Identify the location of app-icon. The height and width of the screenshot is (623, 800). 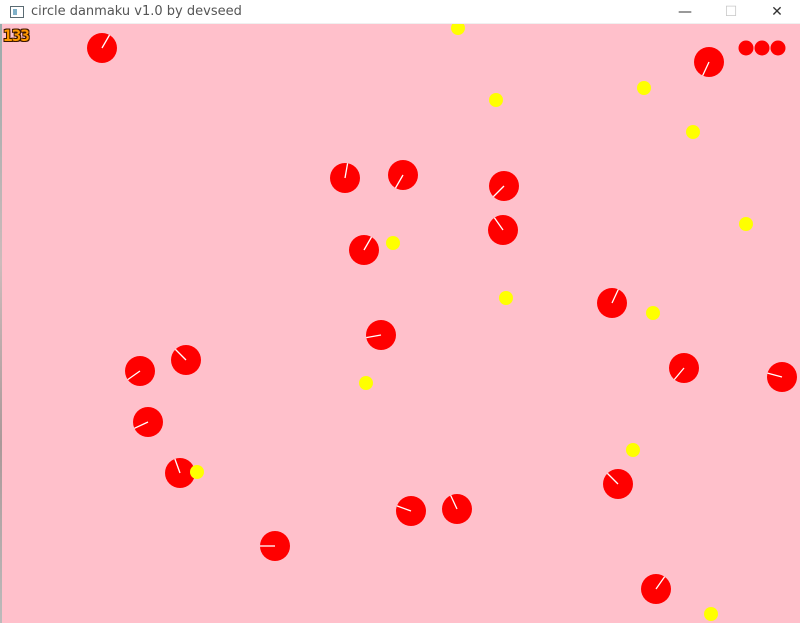
(17, 11).